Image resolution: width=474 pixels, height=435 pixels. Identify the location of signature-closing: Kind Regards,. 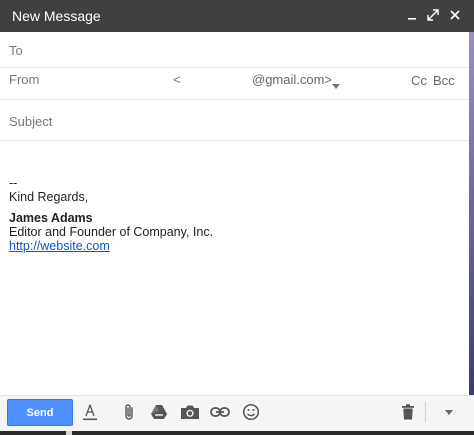
(49, 197).